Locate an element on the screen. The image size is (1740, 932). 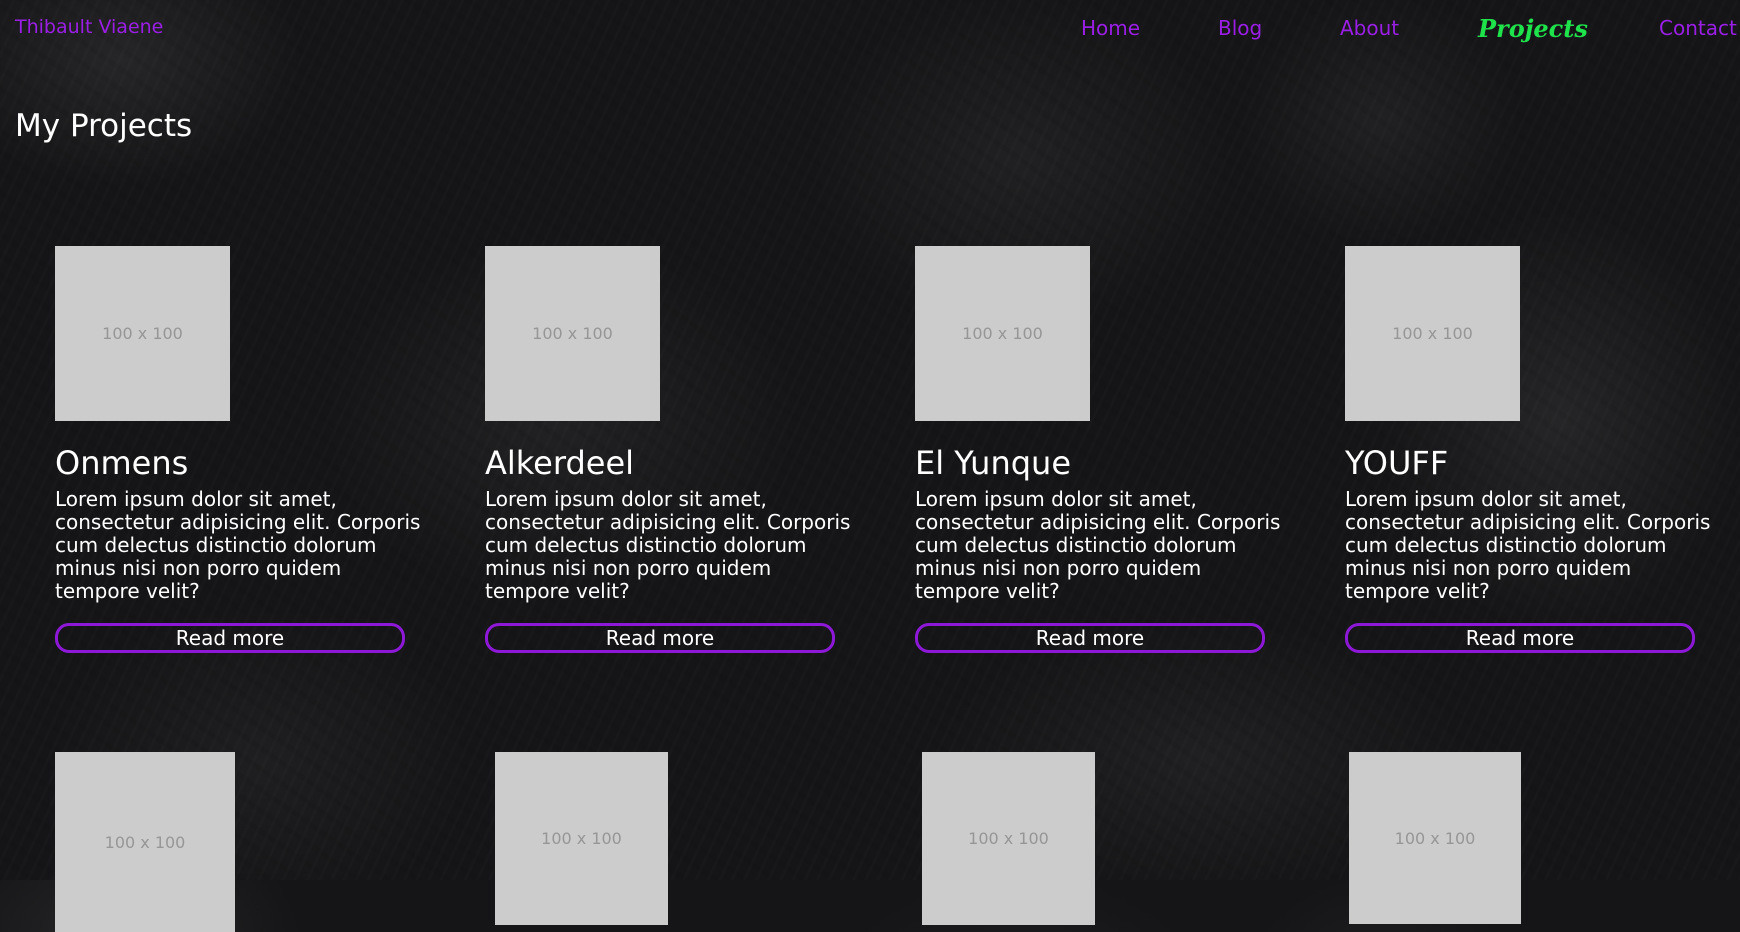
nav-about: About is located at coordinates (1369, 28).